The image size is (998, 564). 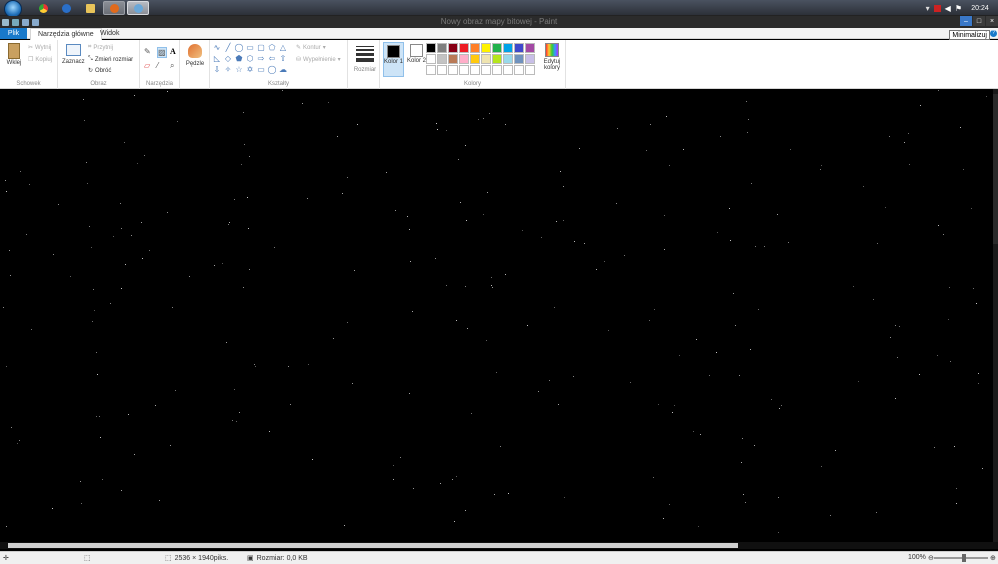 I want to click on arrow-right-shape-icon: ⇨, so click(x=261, y=59).